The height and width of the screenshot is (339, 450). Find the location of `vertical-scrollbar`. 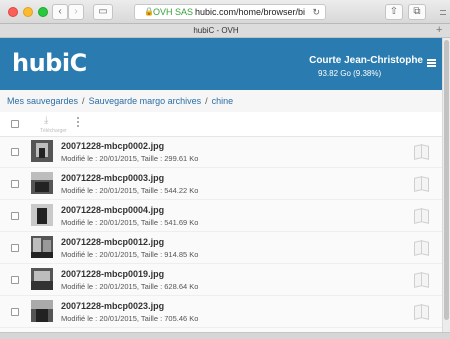

vertical-scrollbar is located at coordinates (446, 185).